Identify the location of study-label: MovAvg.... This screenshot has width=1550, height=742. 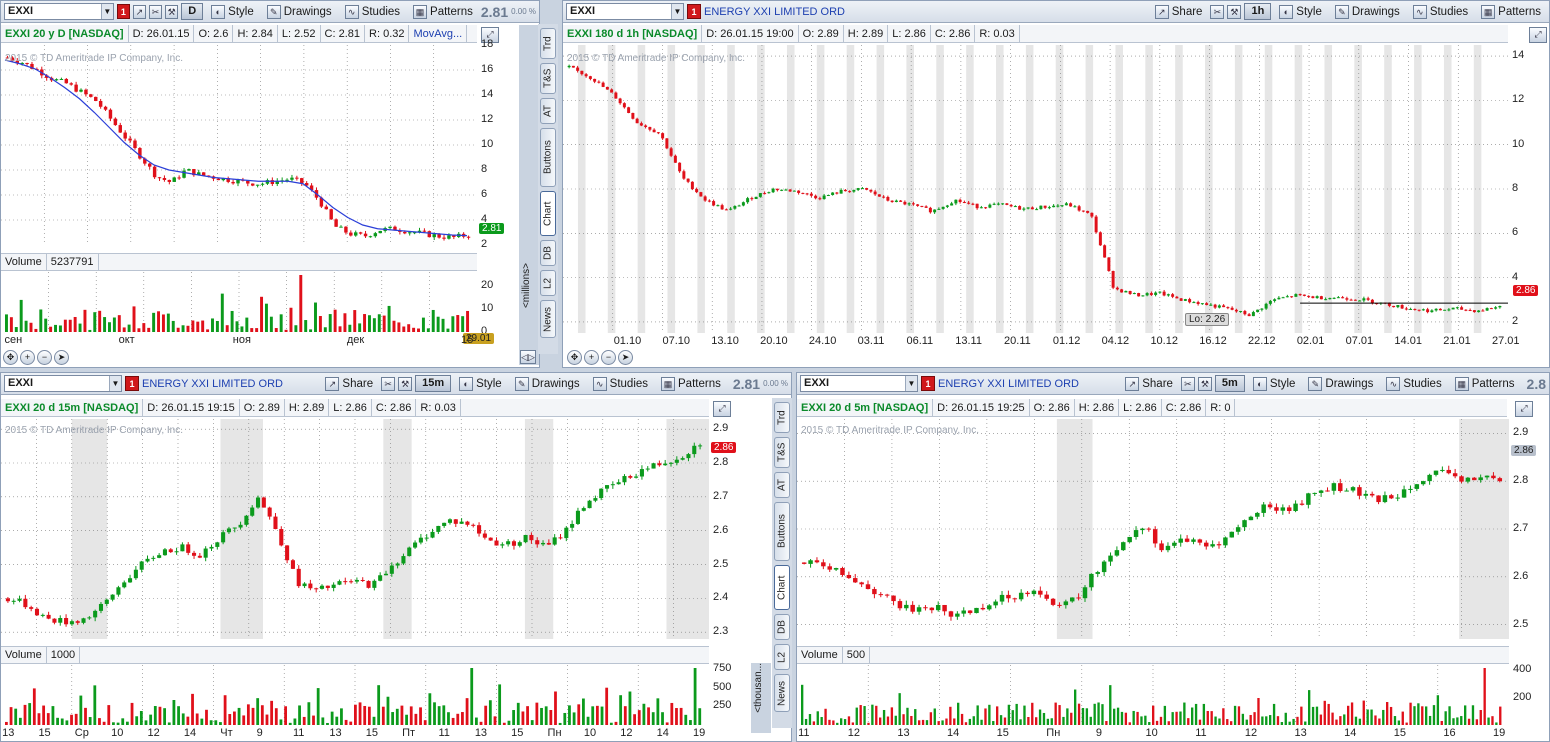
(438, 33).